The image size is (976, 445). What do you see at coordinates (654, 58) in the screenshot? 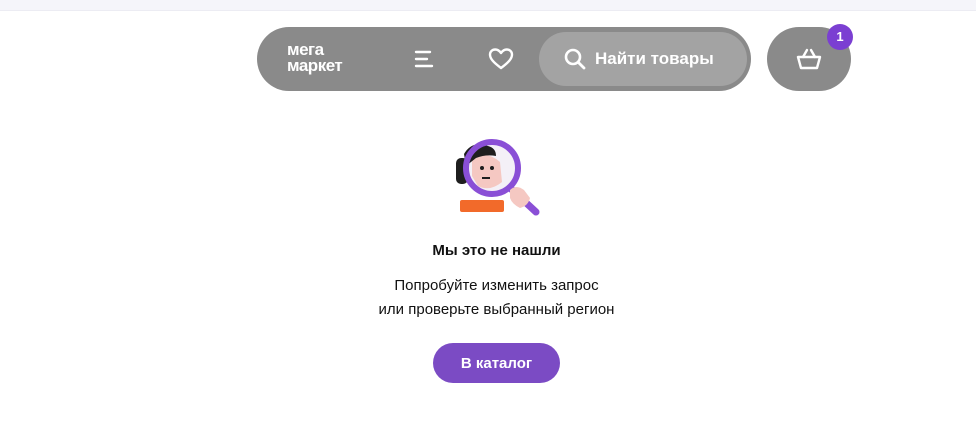
I see `search-label: Найти товары` at bounding box center [654, 58].